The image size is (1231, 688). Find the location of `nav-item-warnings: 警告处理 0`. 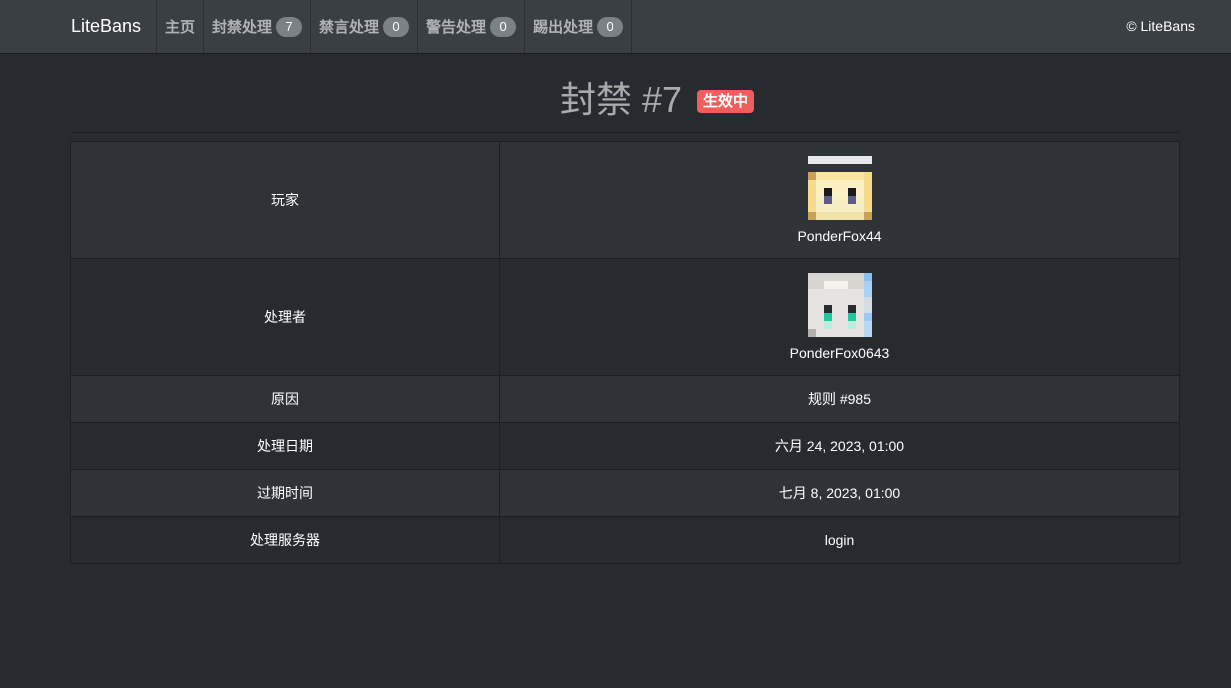

nav-item-warnings: 警告处理 0 is located at coordinates (470, 26).